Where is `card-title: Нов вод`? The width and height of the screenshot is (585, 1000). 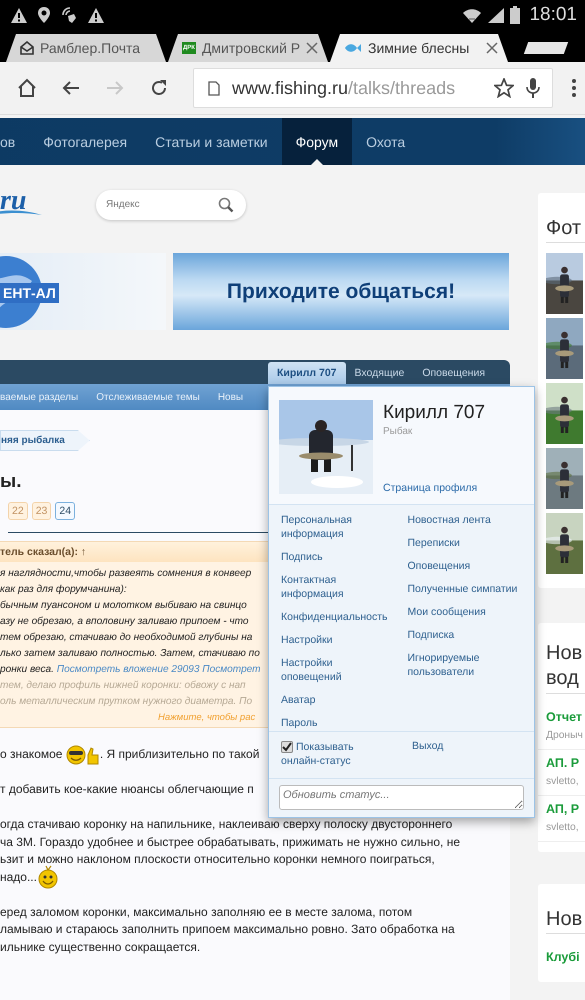
card-title: Нов вод is located at coordinates (565, 667).